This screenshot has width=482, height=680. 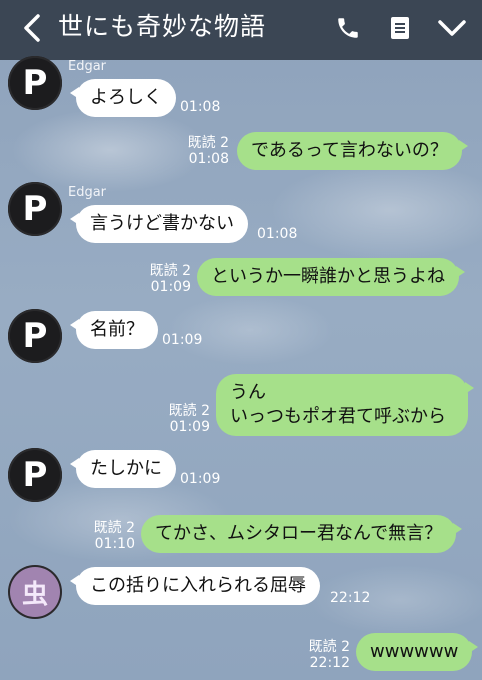 I want to click on message-time: 01:10, so click(x=114, y=544).